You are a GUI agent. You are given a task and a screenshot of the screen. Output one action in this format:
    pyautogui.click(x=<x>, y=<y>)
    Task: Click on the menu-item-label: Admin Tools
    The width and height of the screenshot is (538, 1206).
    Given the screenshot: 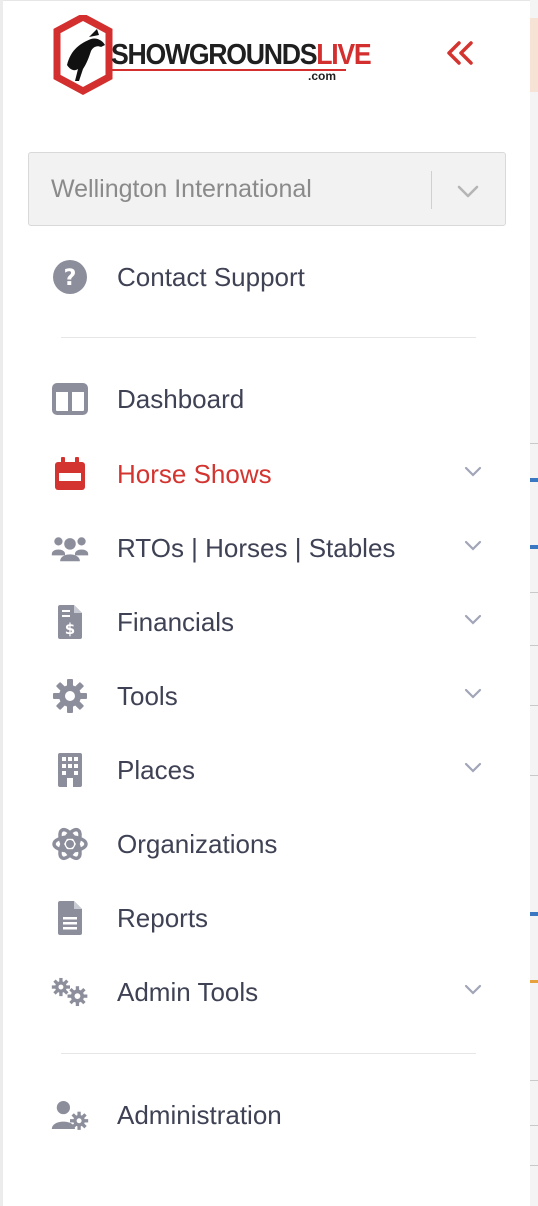 What is the action you would take?
    pyautogui.click(x=188, y=992)
    